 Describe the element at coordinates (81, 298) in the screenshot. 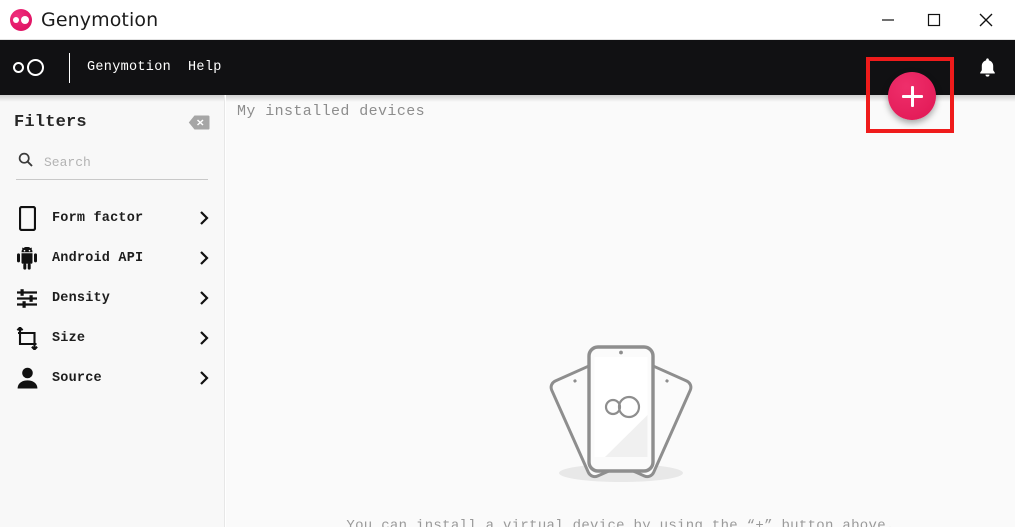

I see `sidebar-item-label: Density` at that location.